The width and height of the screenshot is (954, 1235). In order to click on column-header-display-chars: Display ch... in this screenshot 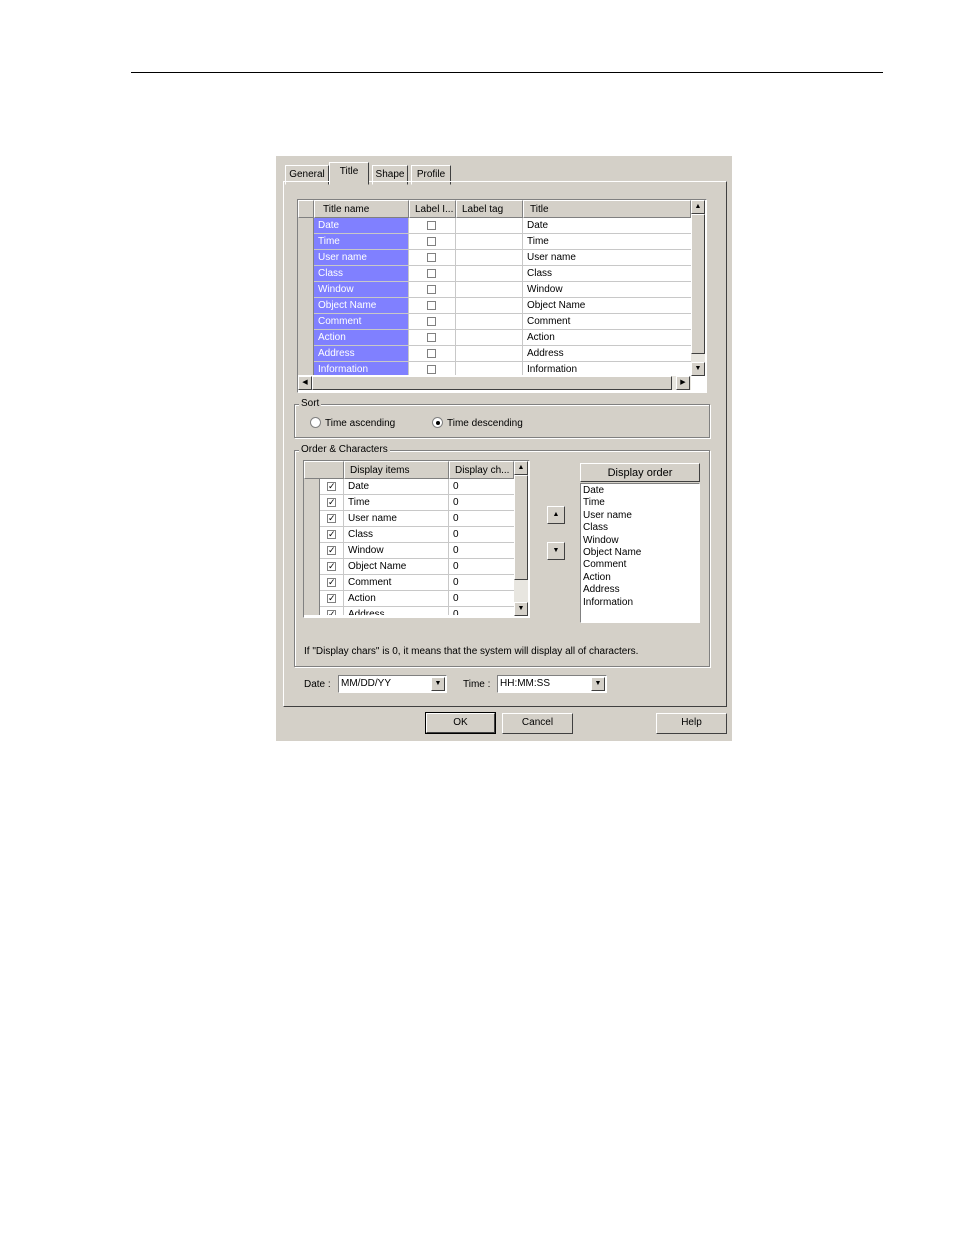, I will do `click(481, 470)`.